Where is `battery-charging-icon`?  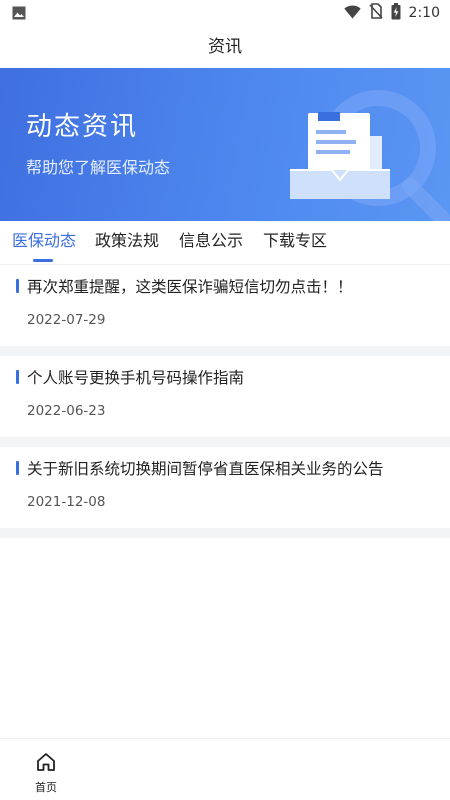 battery-charging-icon is located at coordinates (396, 13).